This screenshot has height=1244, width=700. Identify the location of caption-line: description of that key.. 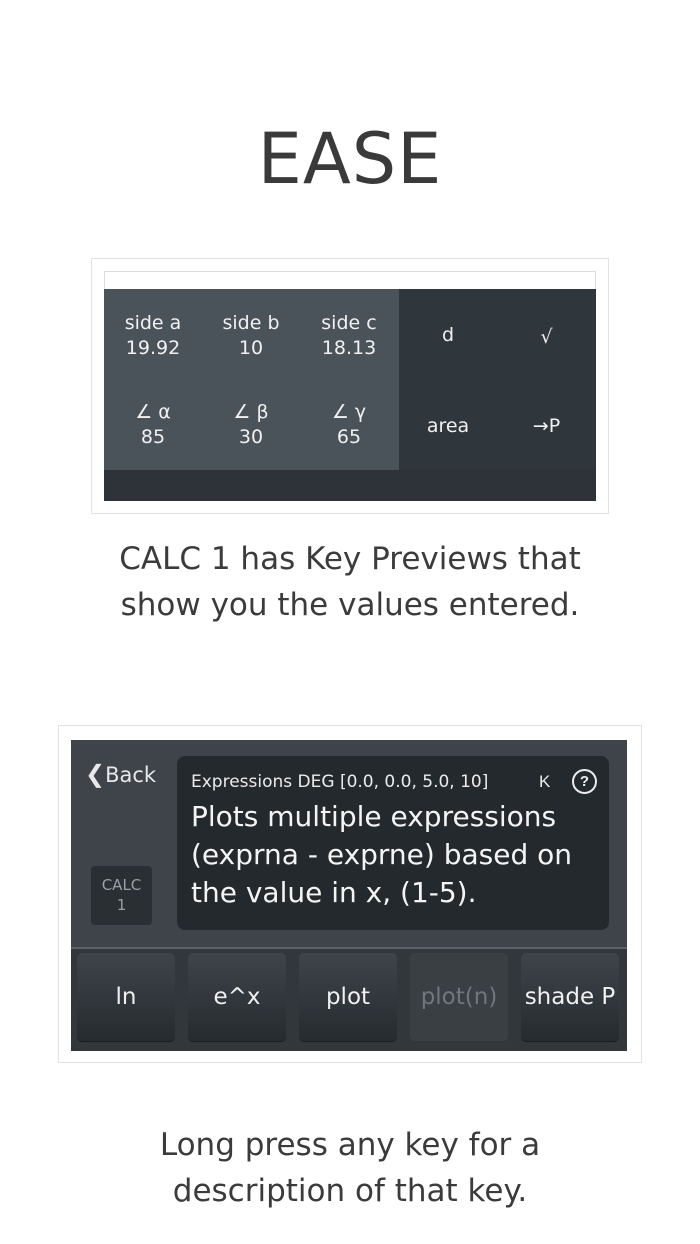
(350, 1191).